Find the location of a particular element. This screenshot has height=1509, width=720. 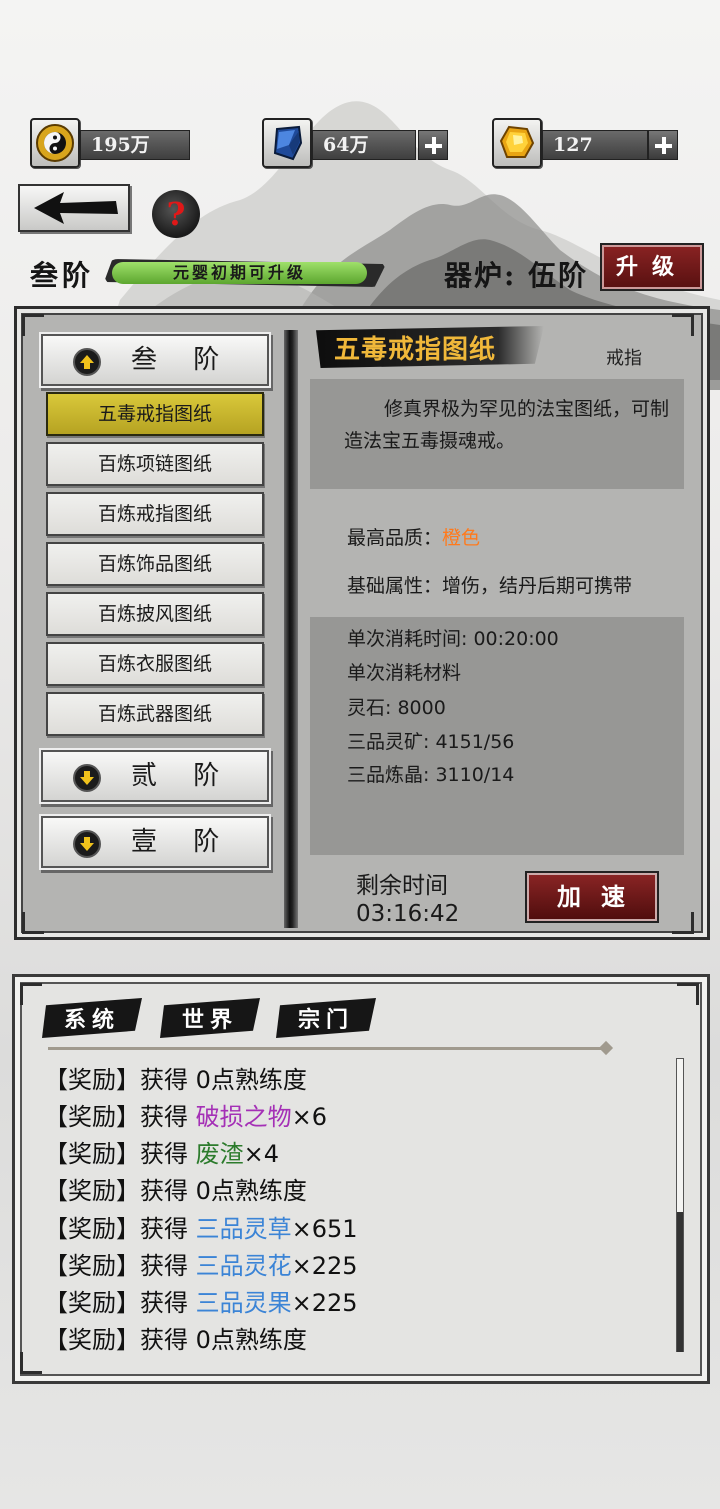

tier-1-toggle: 壹 阶 is located at coordinates (155, 842).